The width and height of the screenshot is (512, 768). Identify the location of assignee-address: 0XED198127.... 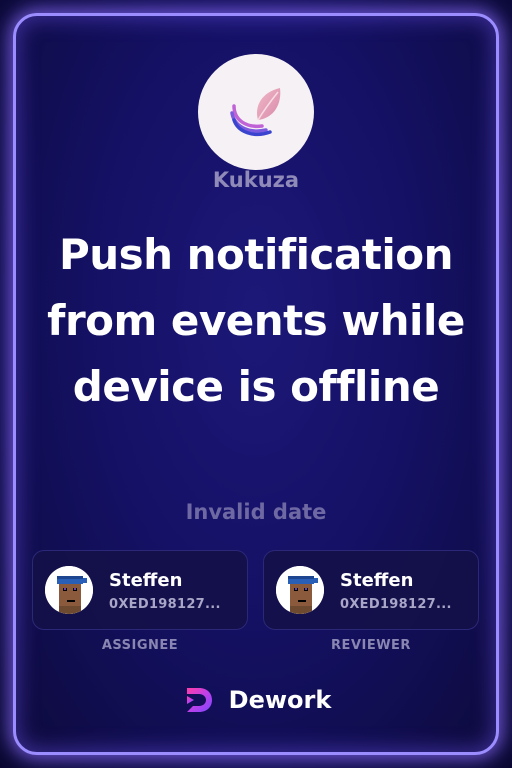
(165, 604).